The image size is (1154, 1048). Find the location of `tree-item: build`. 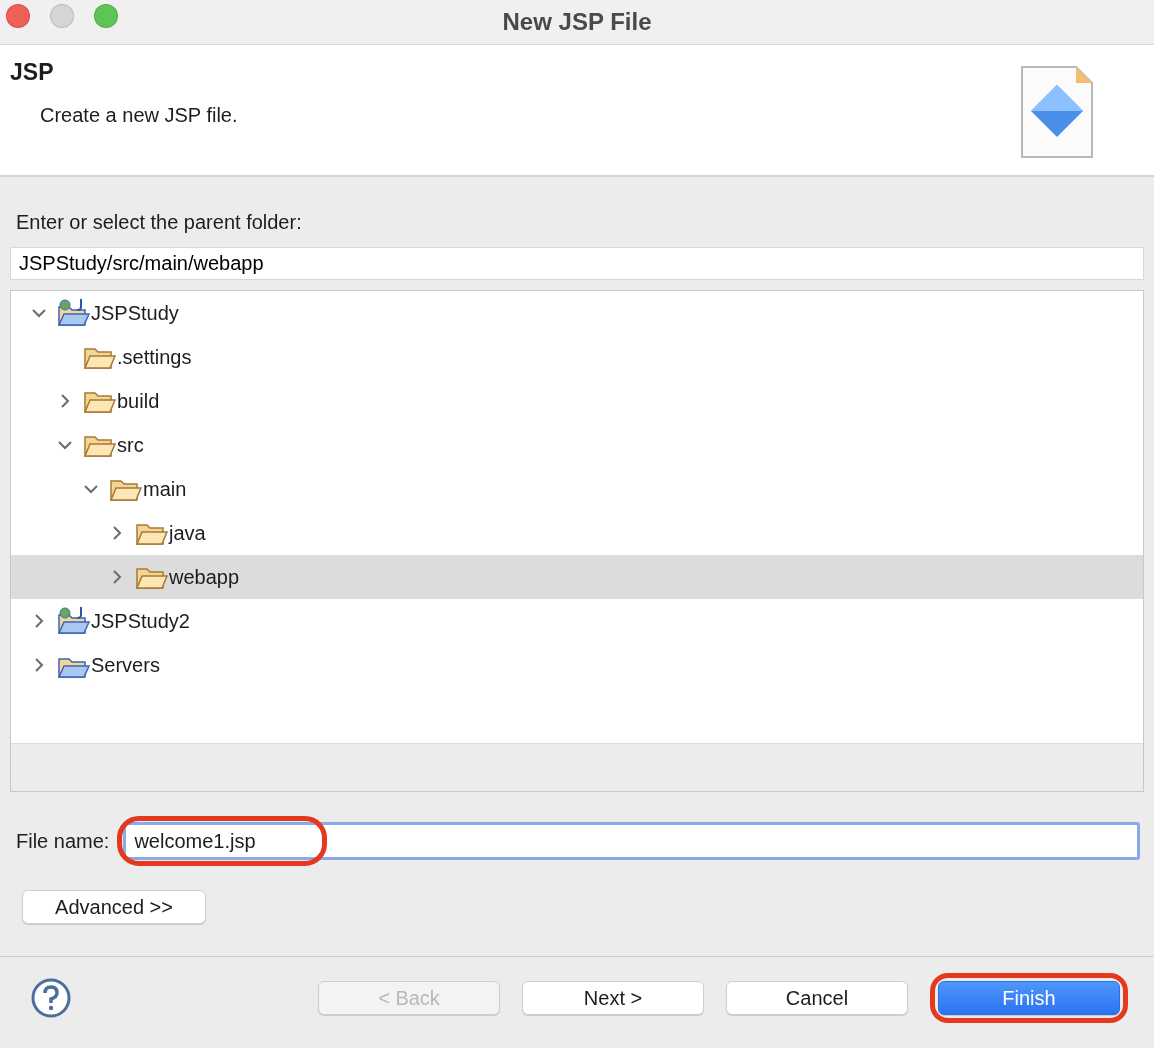

tree-item: build is located at coordinates (577, 401).